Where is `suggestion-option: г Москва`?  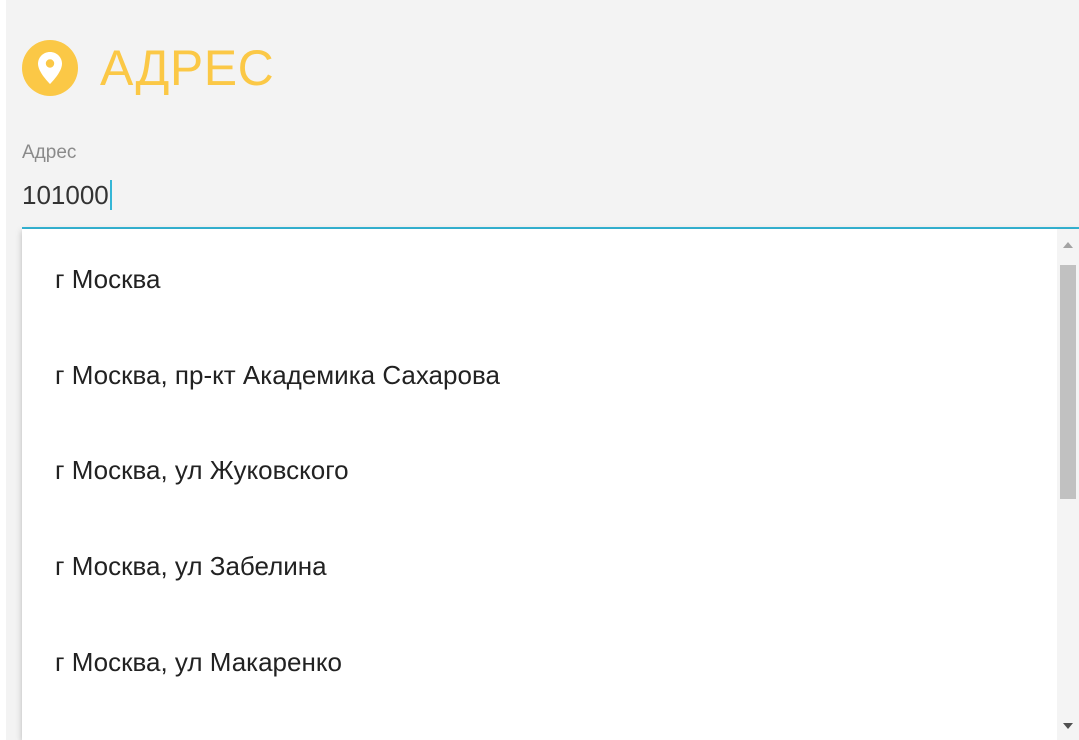
suggestion-option: г Москва is located at coordinates (538, 279).